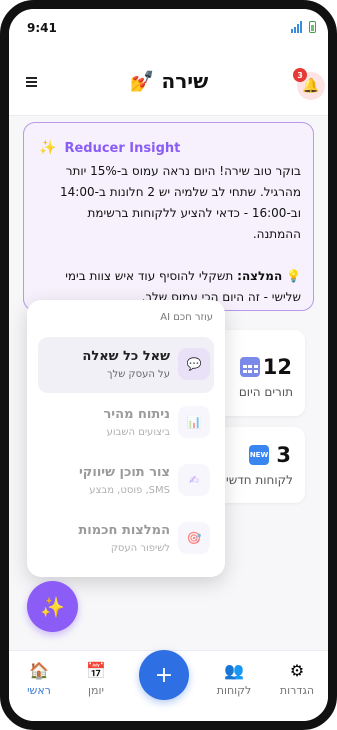 Image resolution: width=337 pixels, height=730 pixels. What do you see at coordinates (312, 27) in the screenshot?
I see `battery-icon` at bounding box center [312, 27].